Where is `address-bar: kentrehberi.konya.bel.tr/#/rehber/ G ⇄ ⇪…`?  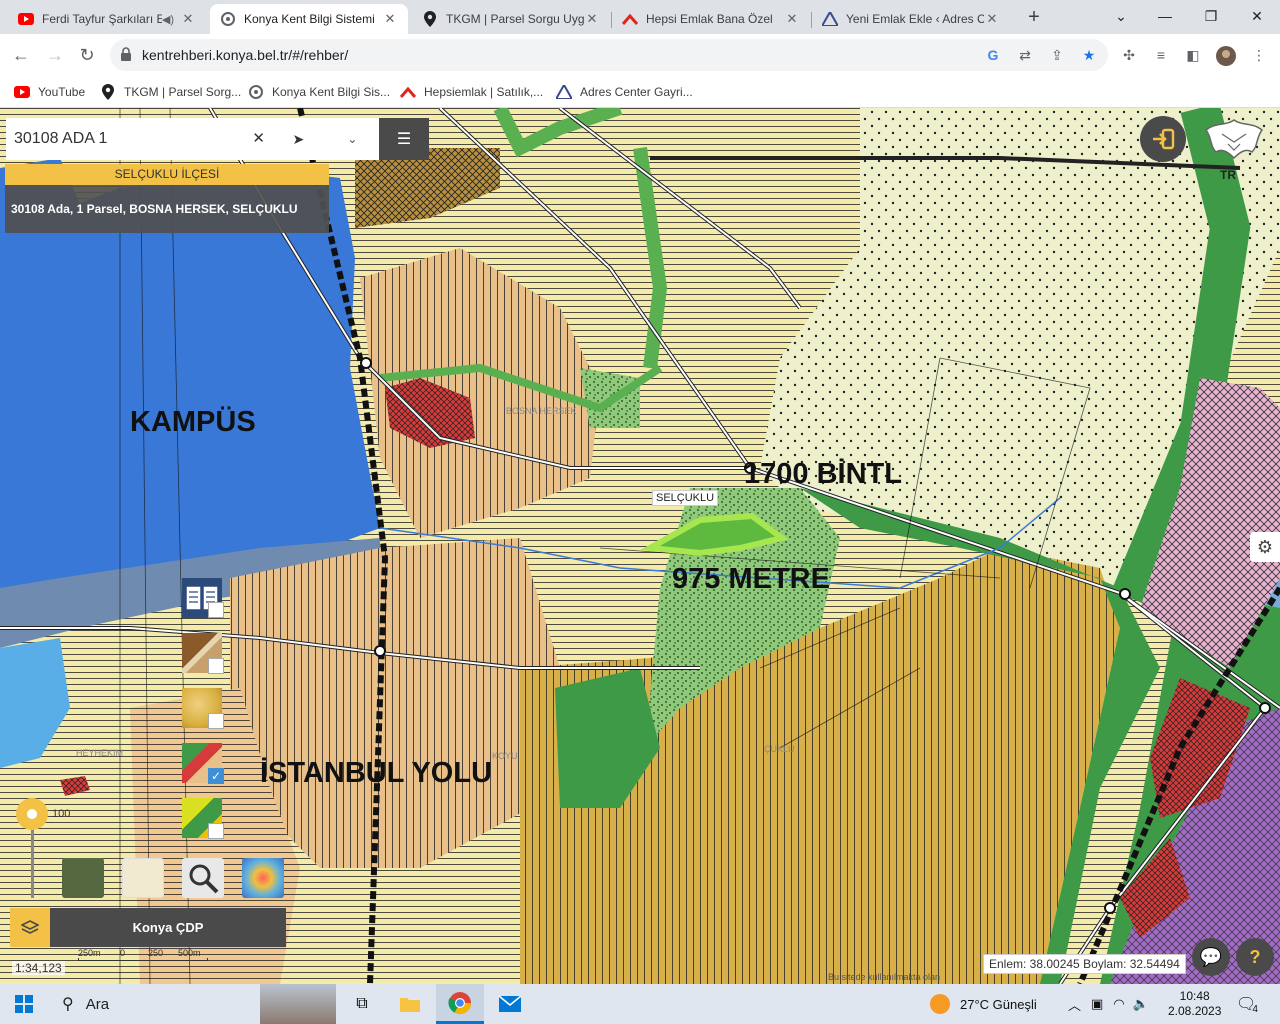
address-bar: kentrehberi.konya.bel.tr/#/rehber/ G ⇄ ⇪… is located at coordinates (609, 55).